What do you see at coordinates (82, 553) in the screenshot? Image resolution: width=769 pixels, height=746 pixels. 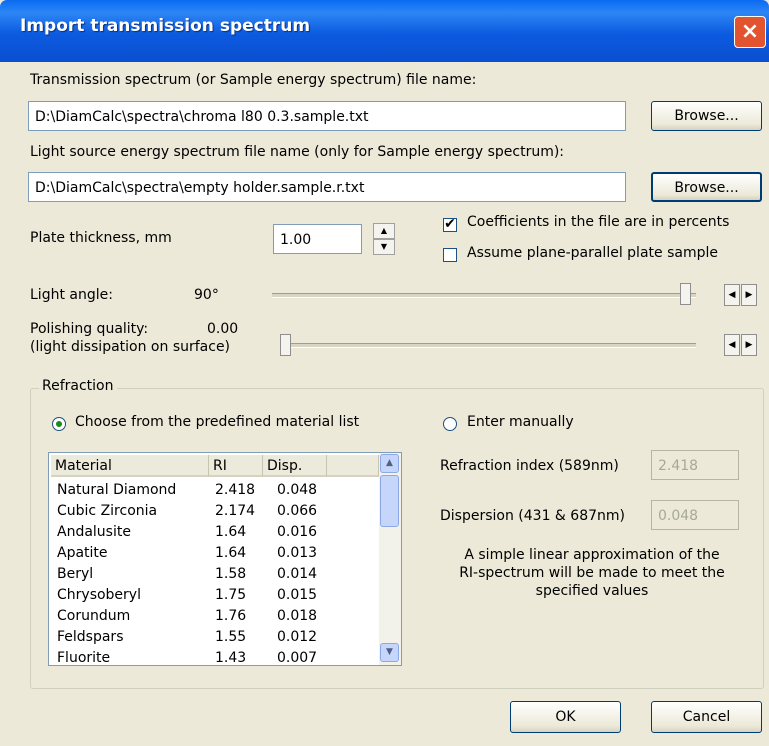 I see `material-name-cell: Apatite` at bounding box center [82, 553].